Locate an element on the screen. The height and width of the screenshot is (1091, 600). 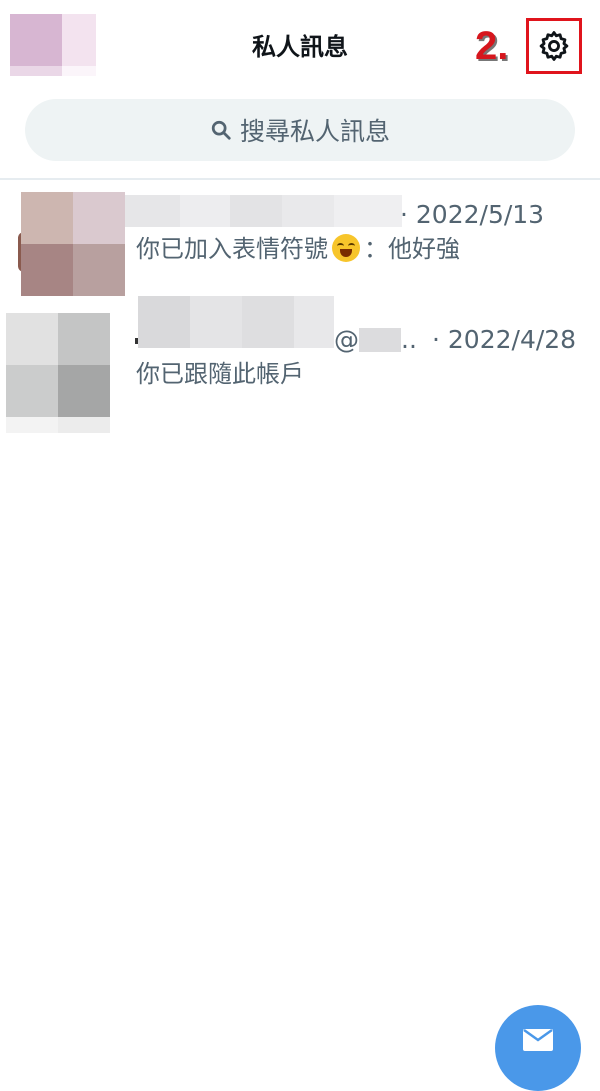
message-date: · 2022/5/13 is located at coordinates (472, 214).